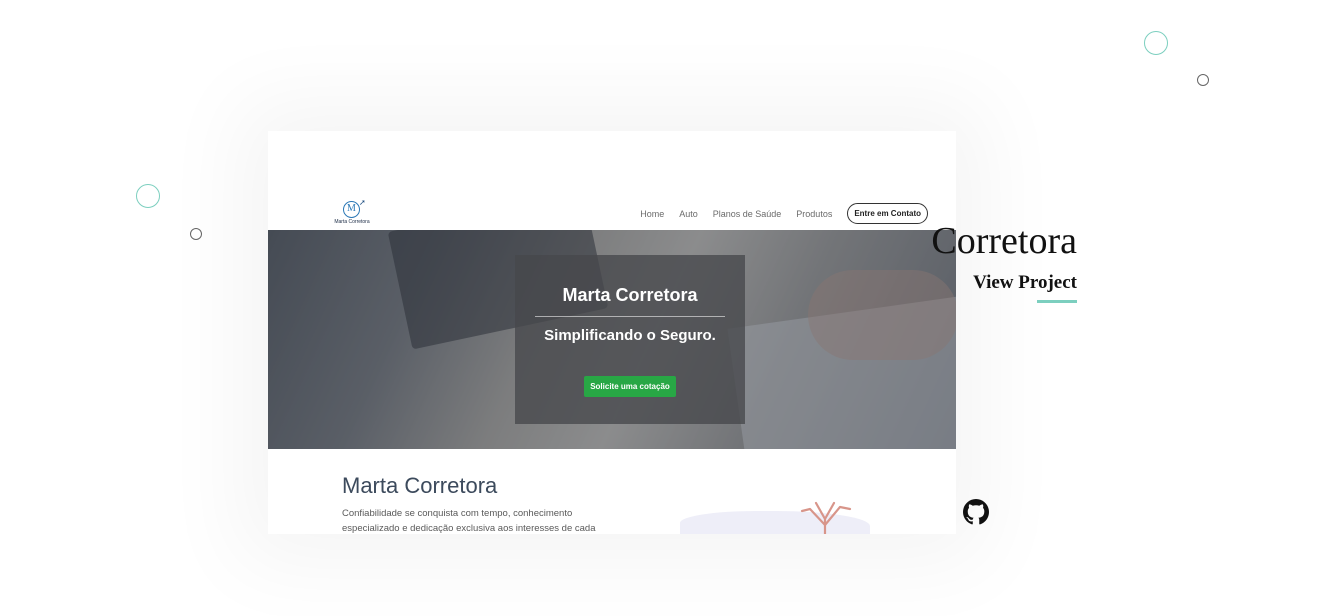 This screenshot has width=1344, height=616. What do you see at coordinates (362, 202) in the screenshot?
I see `arrow-icon: ➚` at bounding box center [362, 202].